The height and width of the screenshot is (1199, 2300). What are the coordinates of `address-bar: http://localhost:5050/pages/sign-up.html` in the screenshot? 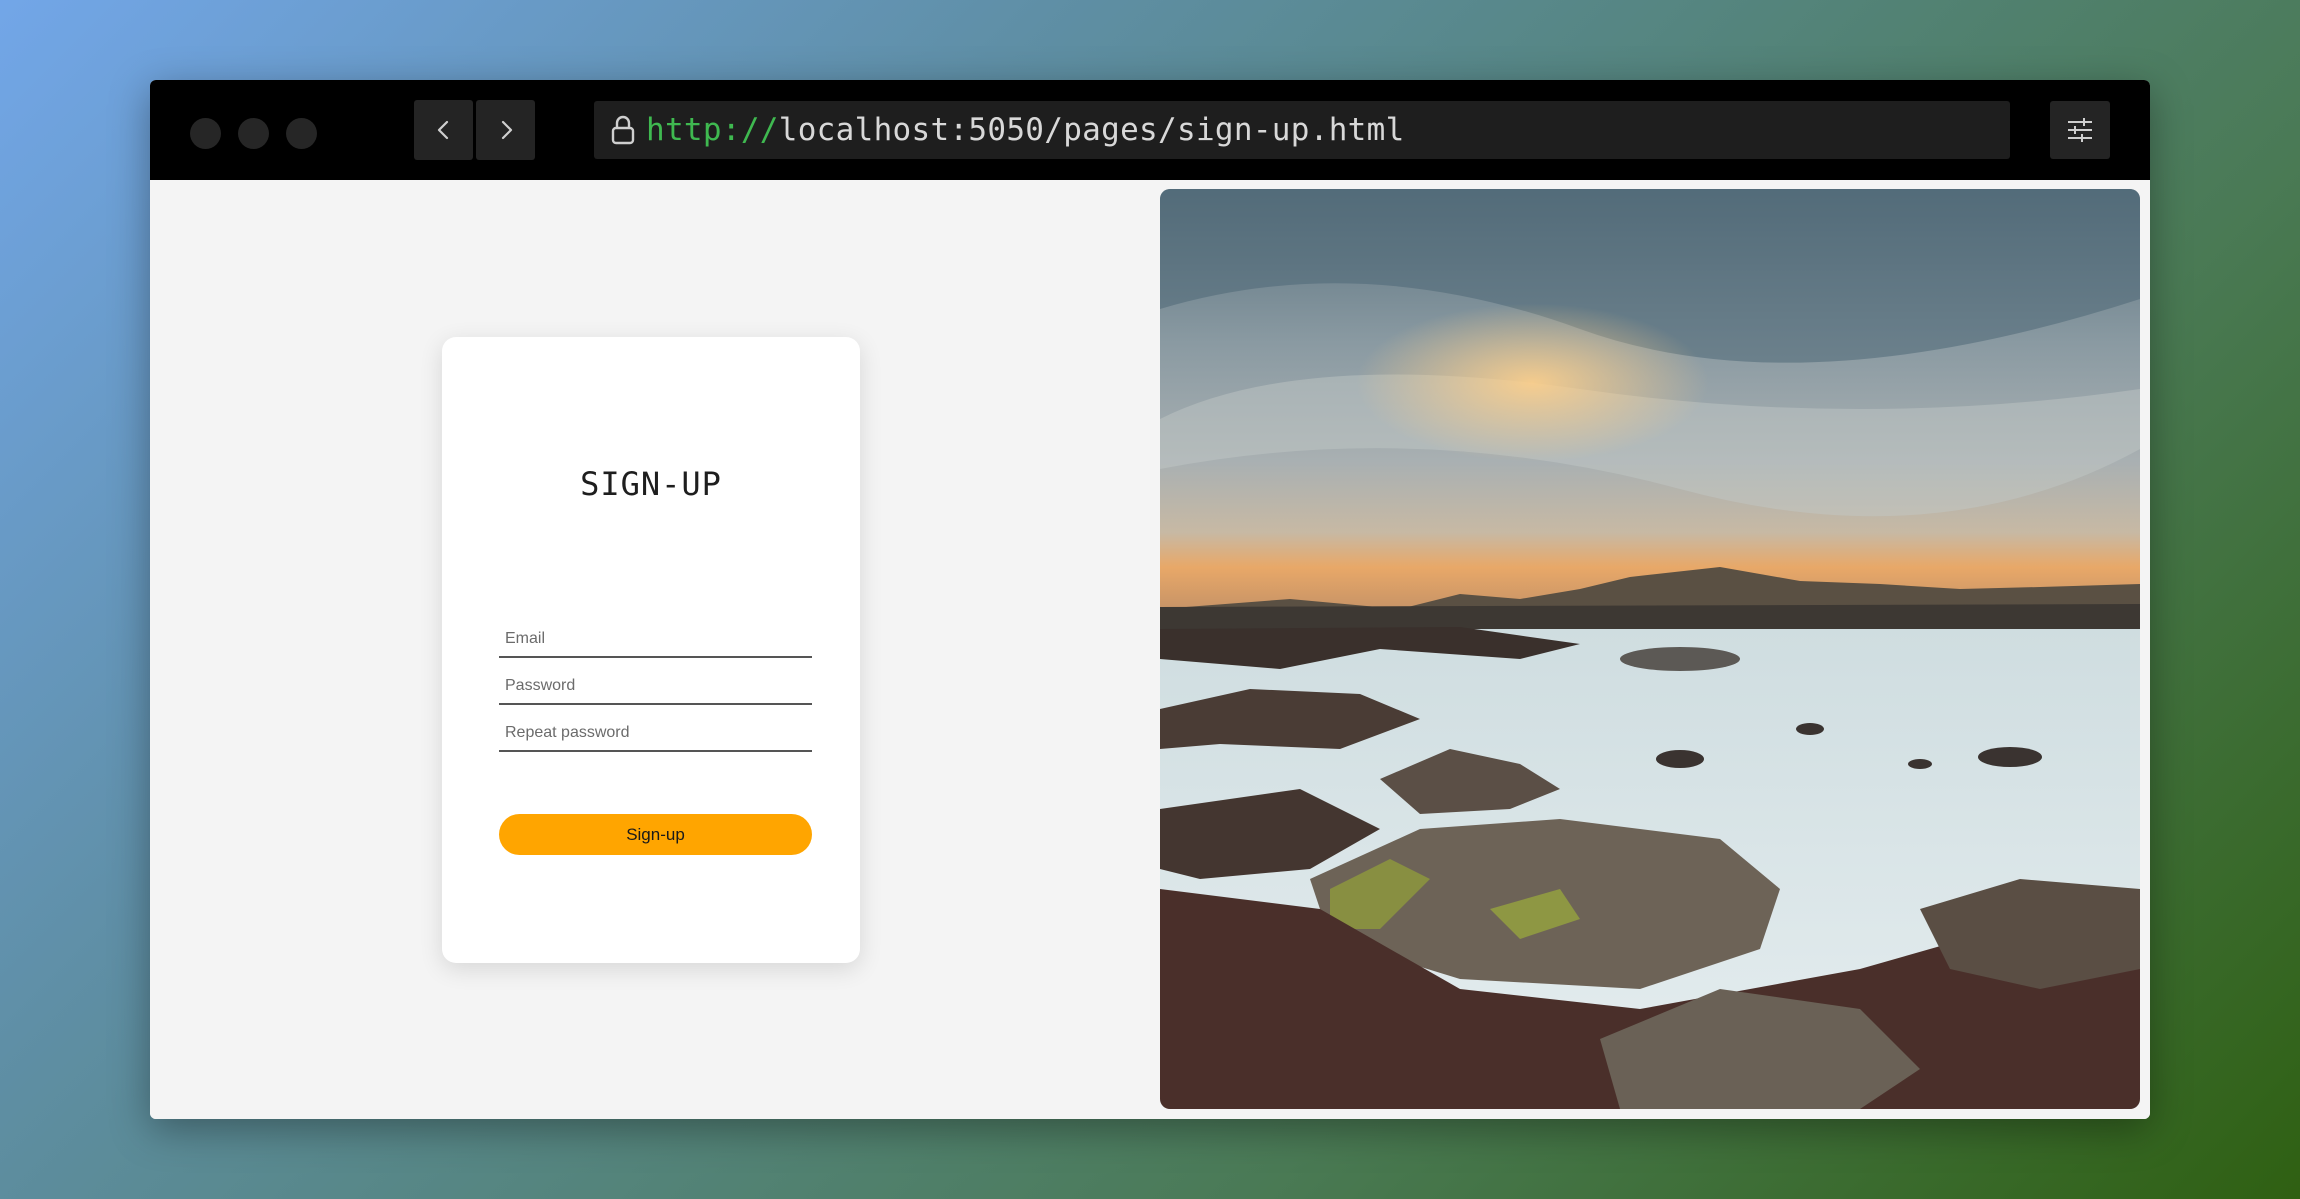 It's located at (1302, 130).